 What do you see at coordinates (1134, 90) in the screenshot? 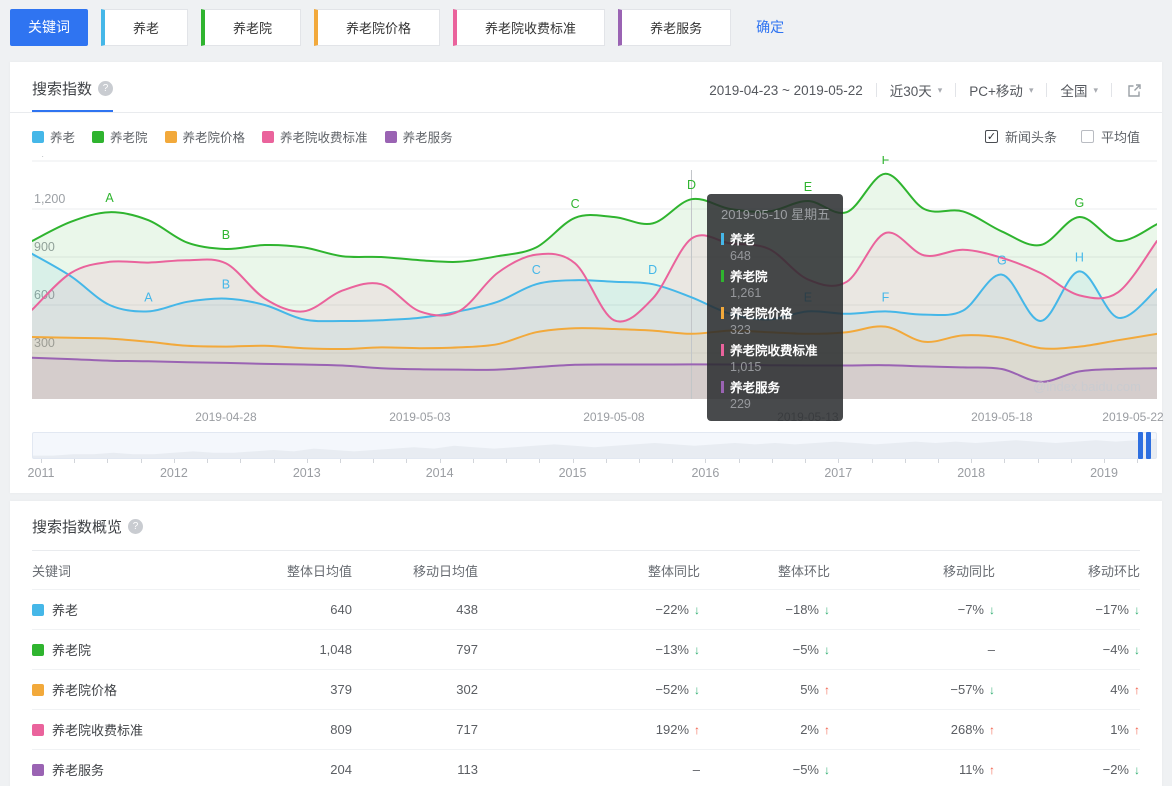
I see `external-link-icon` at bounding box center [1134, 90].